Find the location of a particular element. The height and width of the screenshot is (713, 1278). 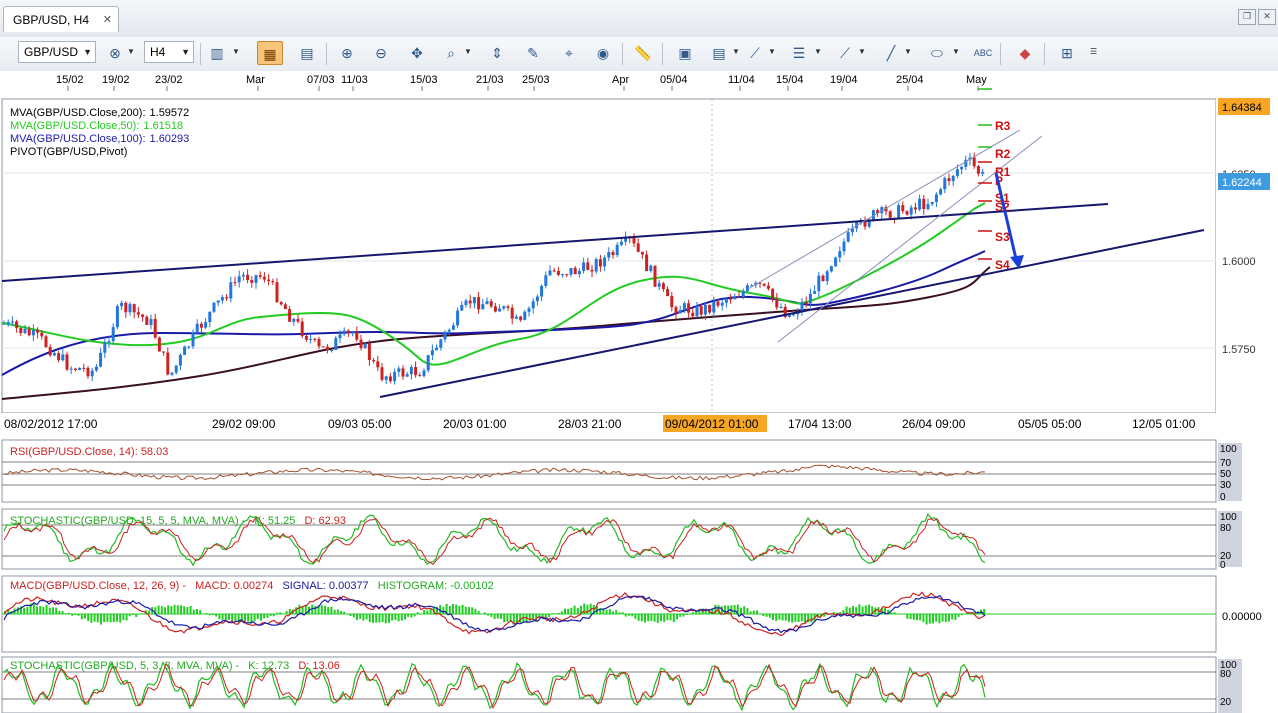

line-chart-icon: ▤ is located at coordinates (307, 53).